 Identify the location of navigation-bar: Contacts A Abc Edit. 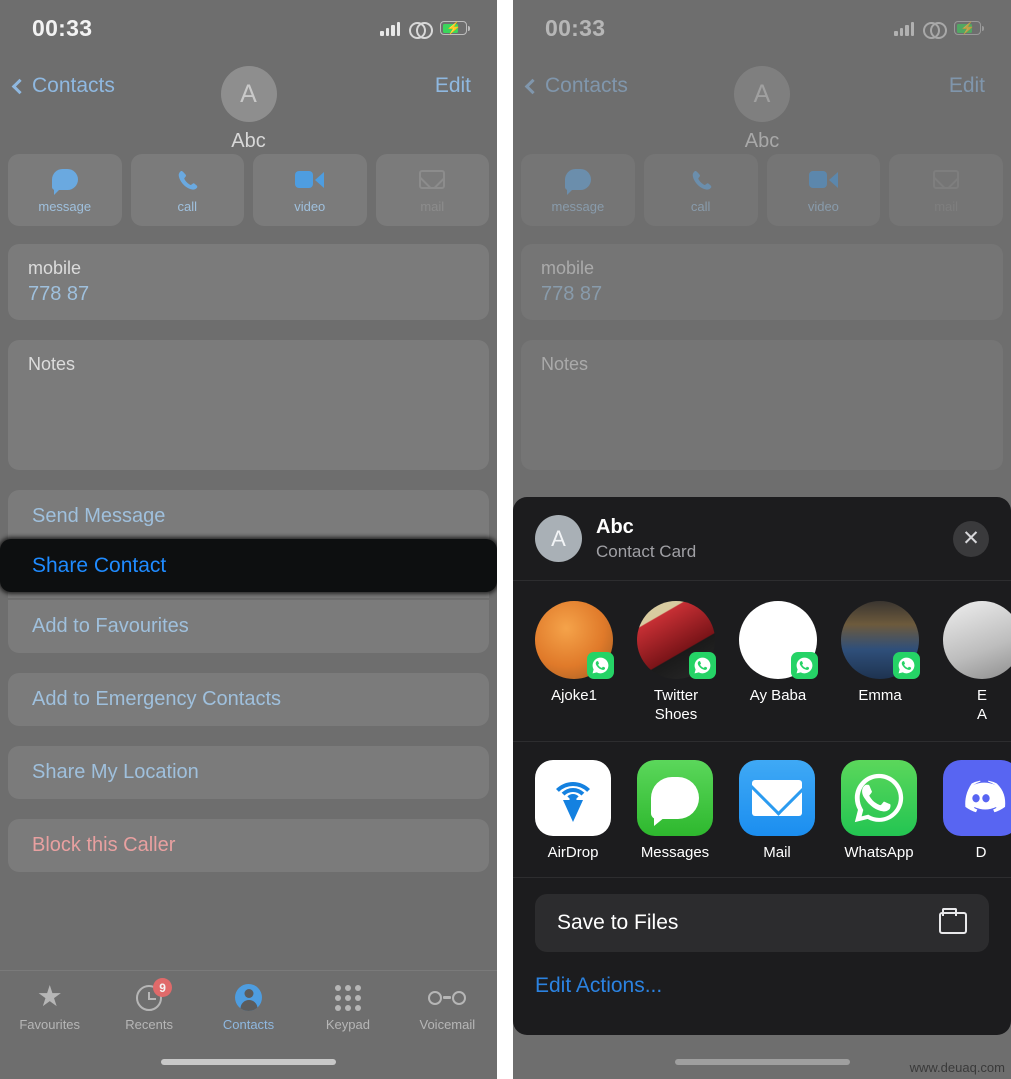
(248, 104).